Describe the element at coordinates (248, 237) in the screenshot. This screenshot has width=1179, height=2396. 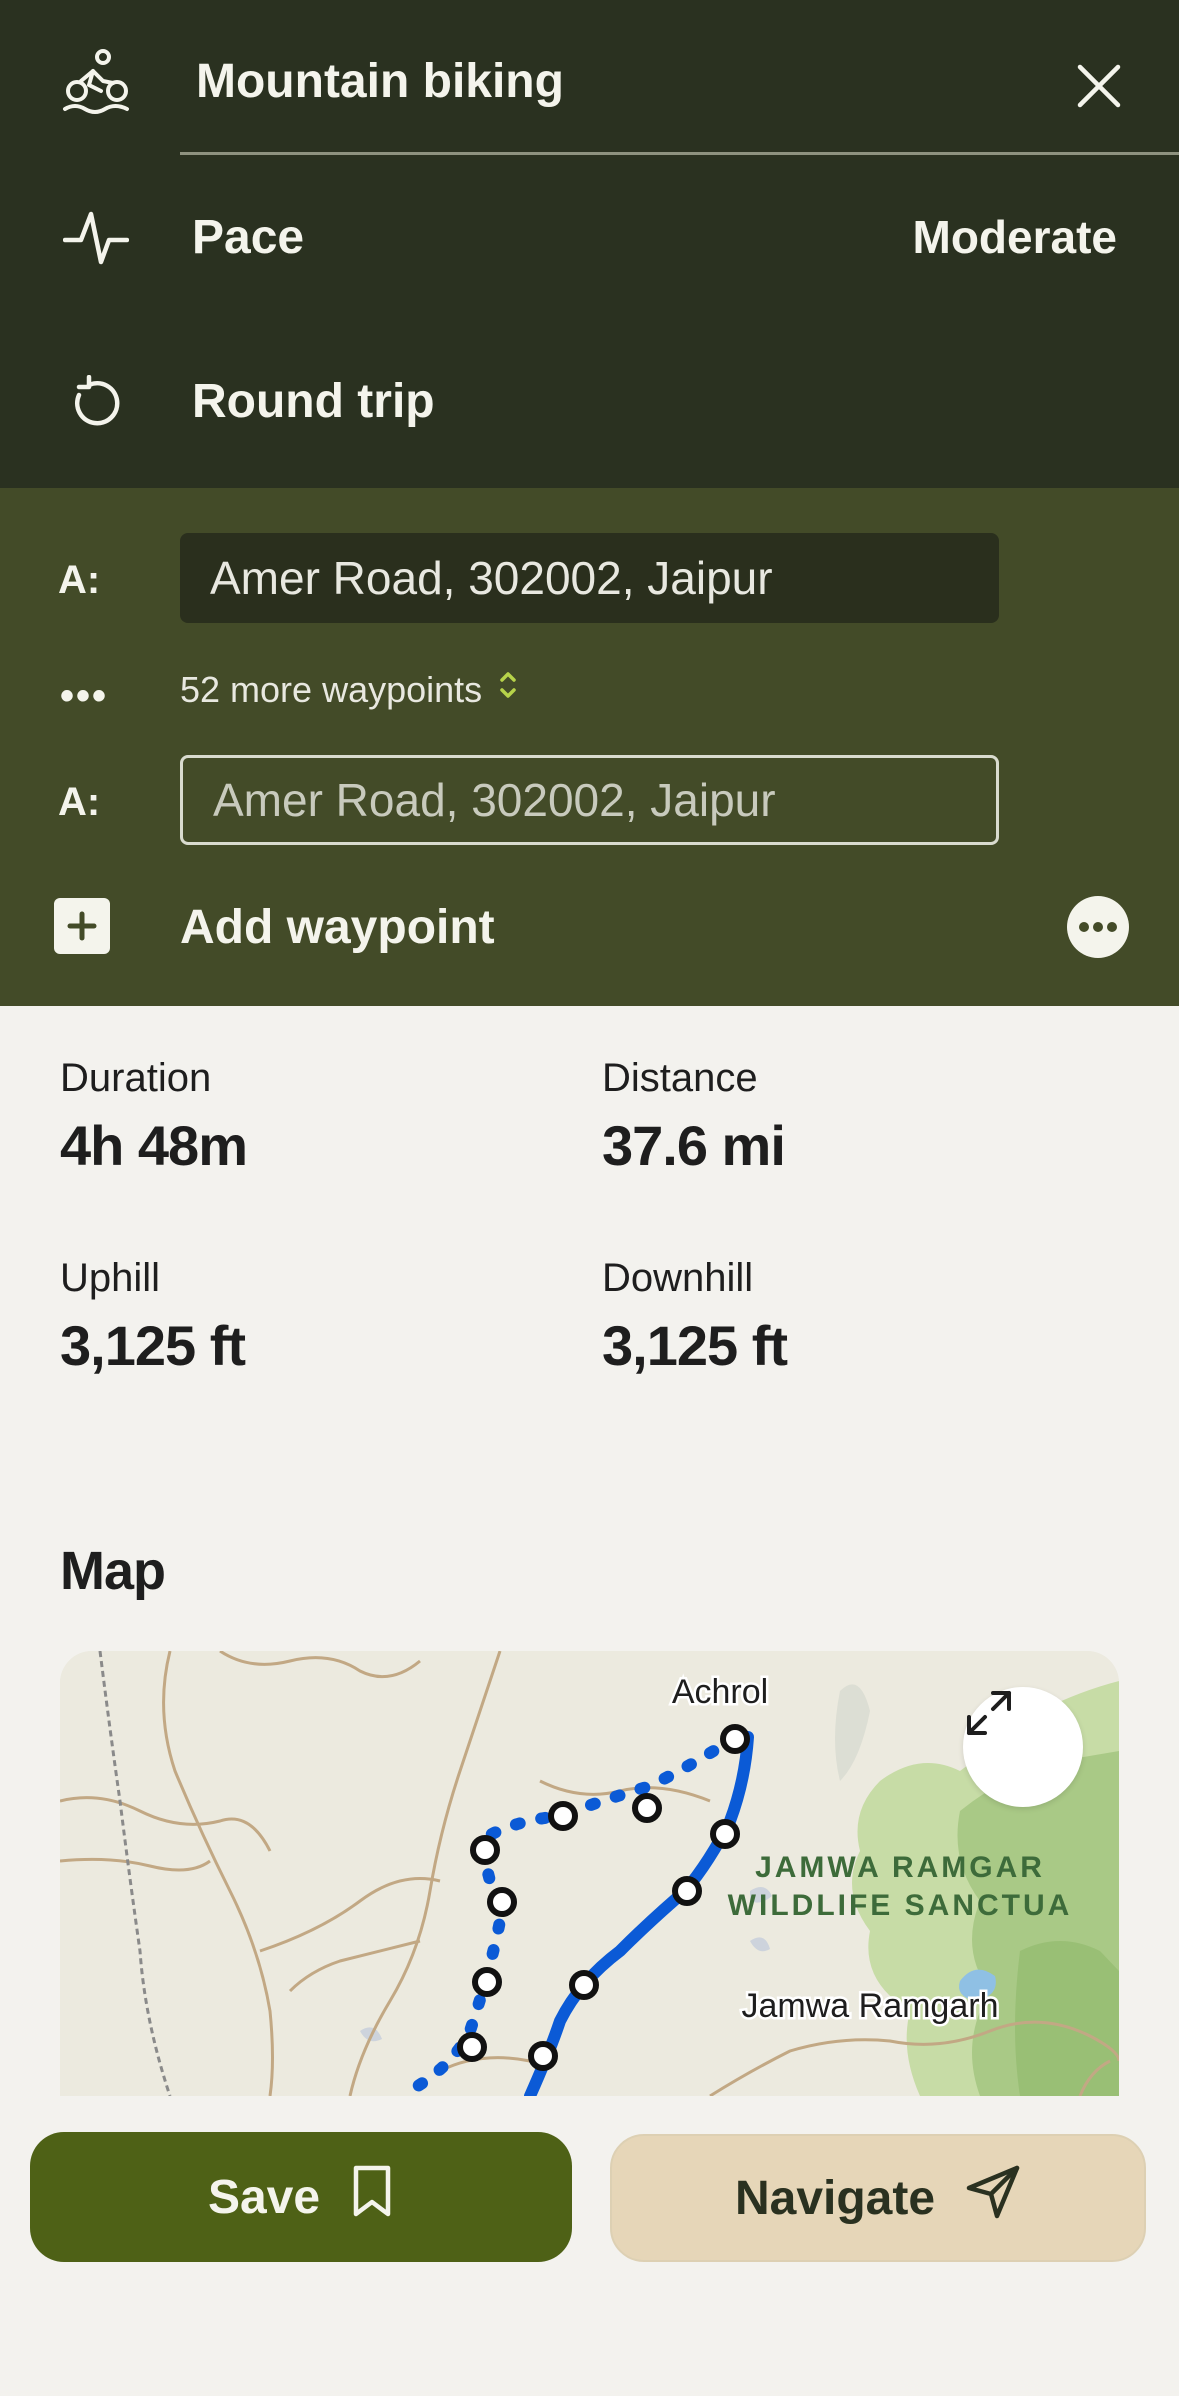
I see `pace-label: Pace` at that location.